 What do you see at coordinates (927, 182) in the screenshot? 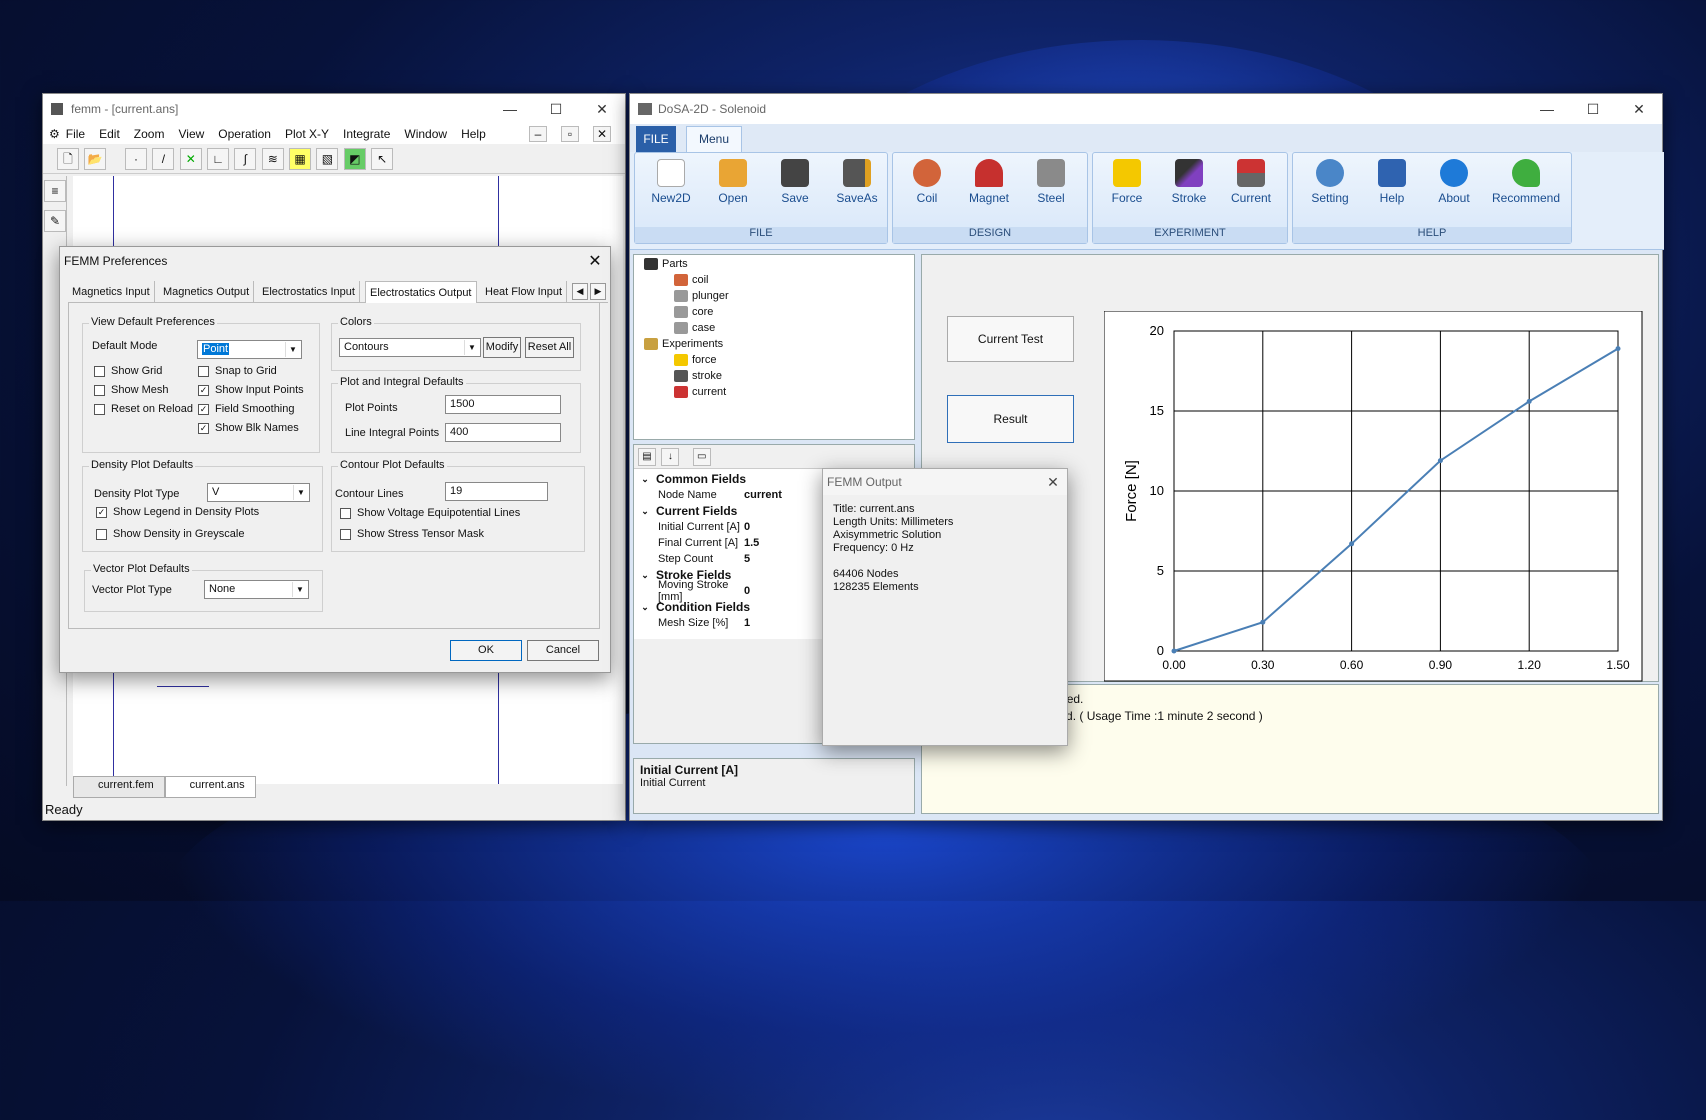
I see `coil-button: Coil` at bounding box center [927, 182].